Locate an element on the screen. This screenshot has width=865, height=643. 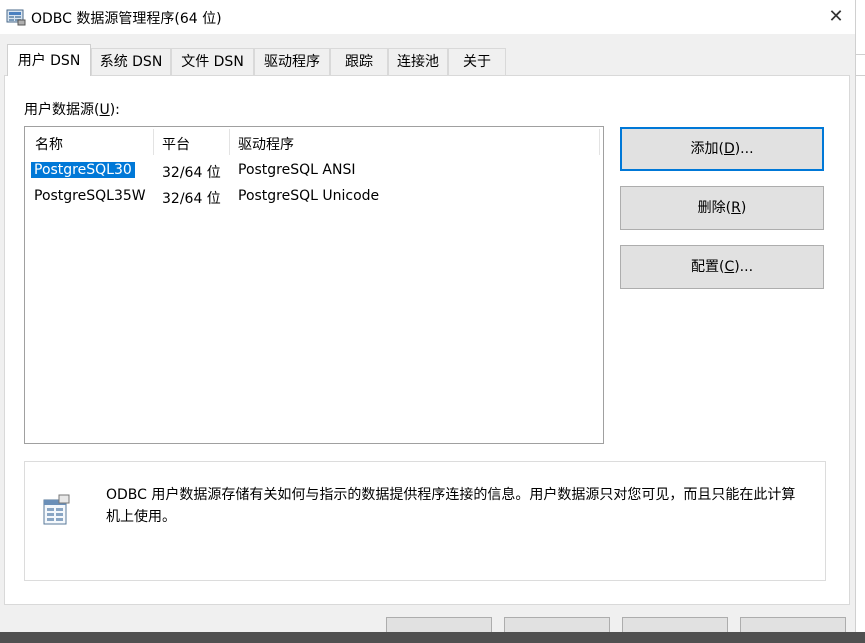
tab-tracing: 跟踪 is located at coordinates (359, 61).